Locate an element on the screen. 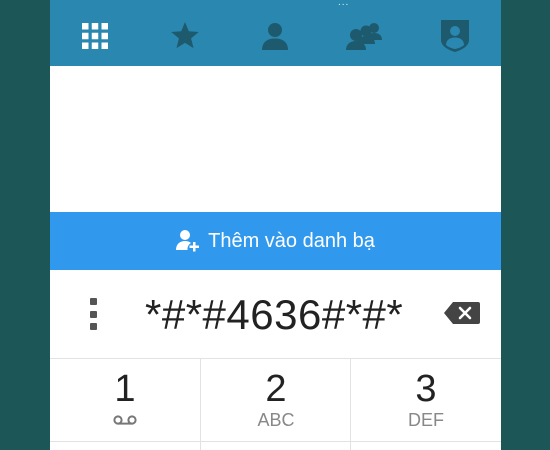  add-contact-icon is located at coordinates (188, 241).